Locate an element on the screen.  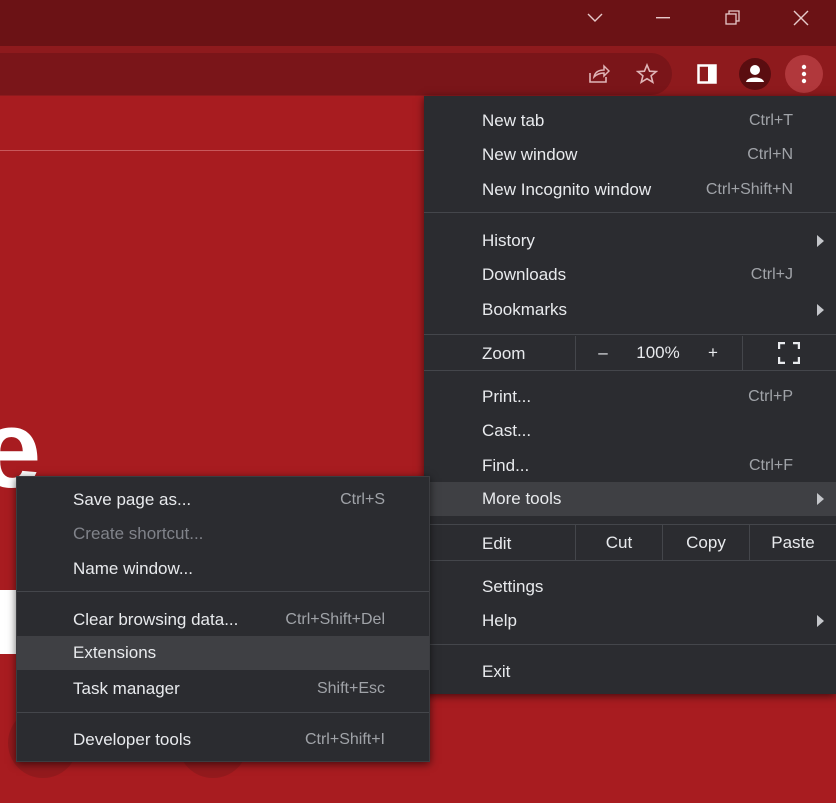
cut-button: Cut is located at coordinates (619, 543).